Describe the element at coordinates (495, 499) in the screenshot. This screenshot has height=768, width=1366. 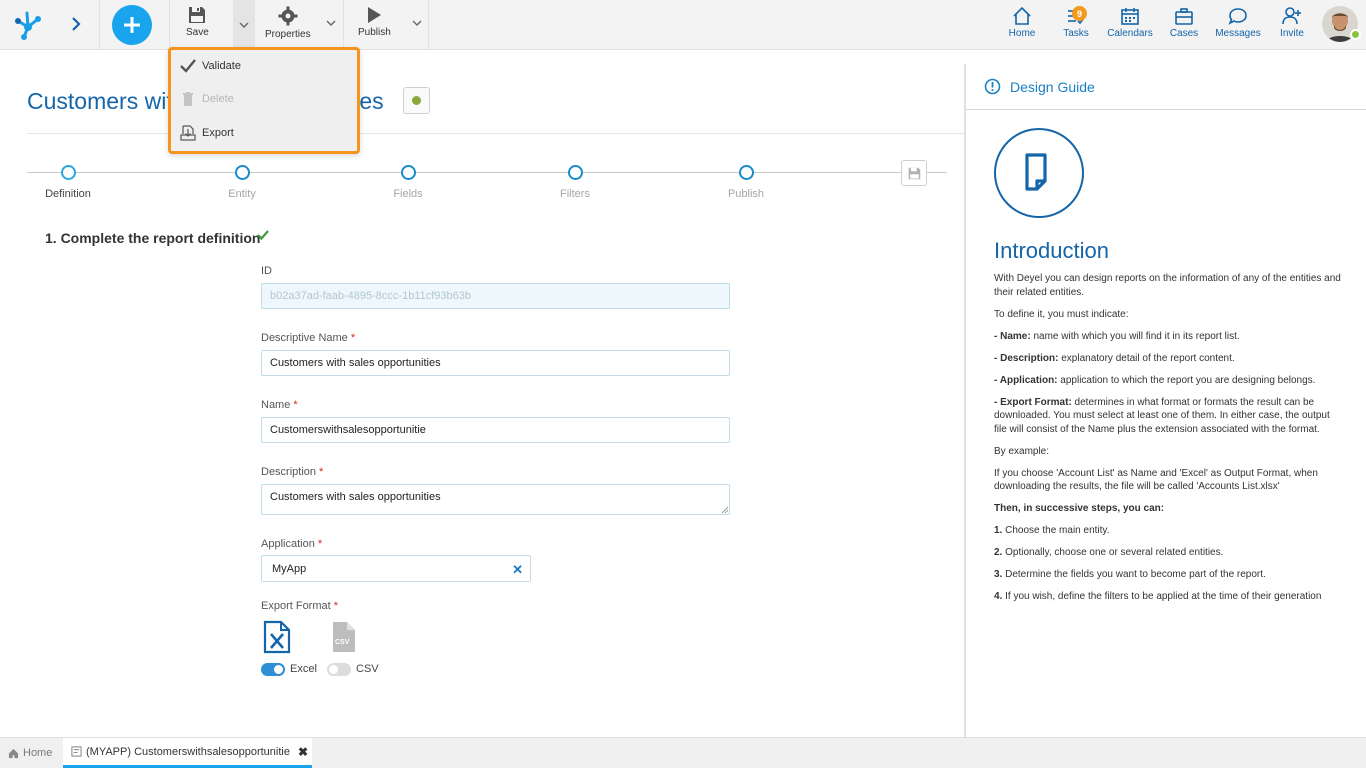
I see `description-textarea: Customers with sales opportunities` at that location.